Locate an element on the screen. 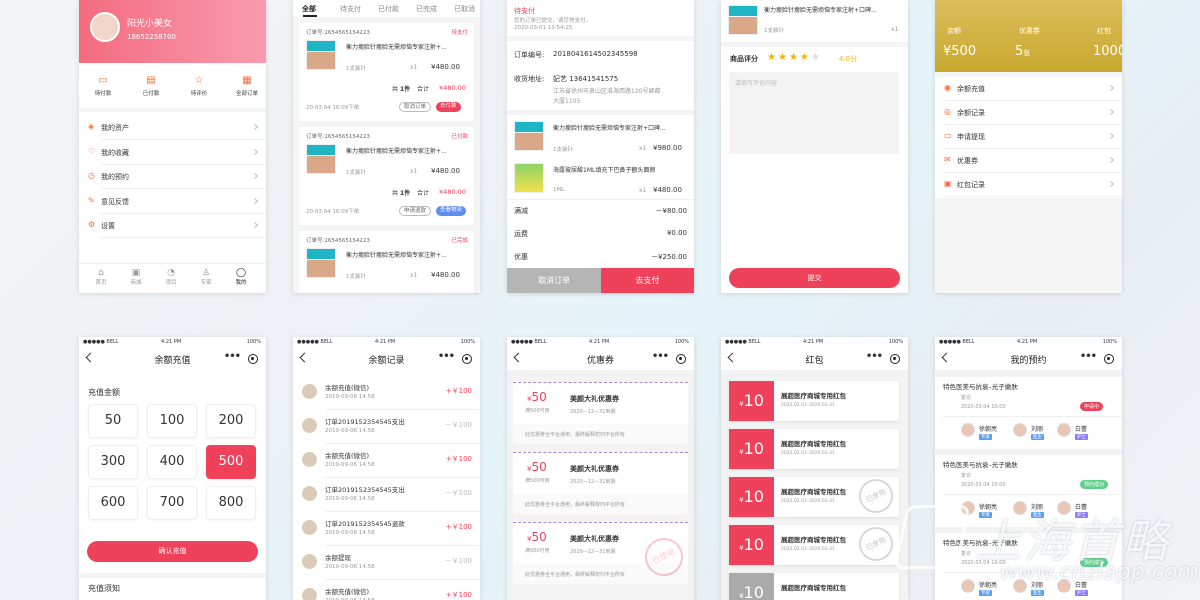  order-shortcut: ▤ 已付款 is located at coordinates (151, 86).